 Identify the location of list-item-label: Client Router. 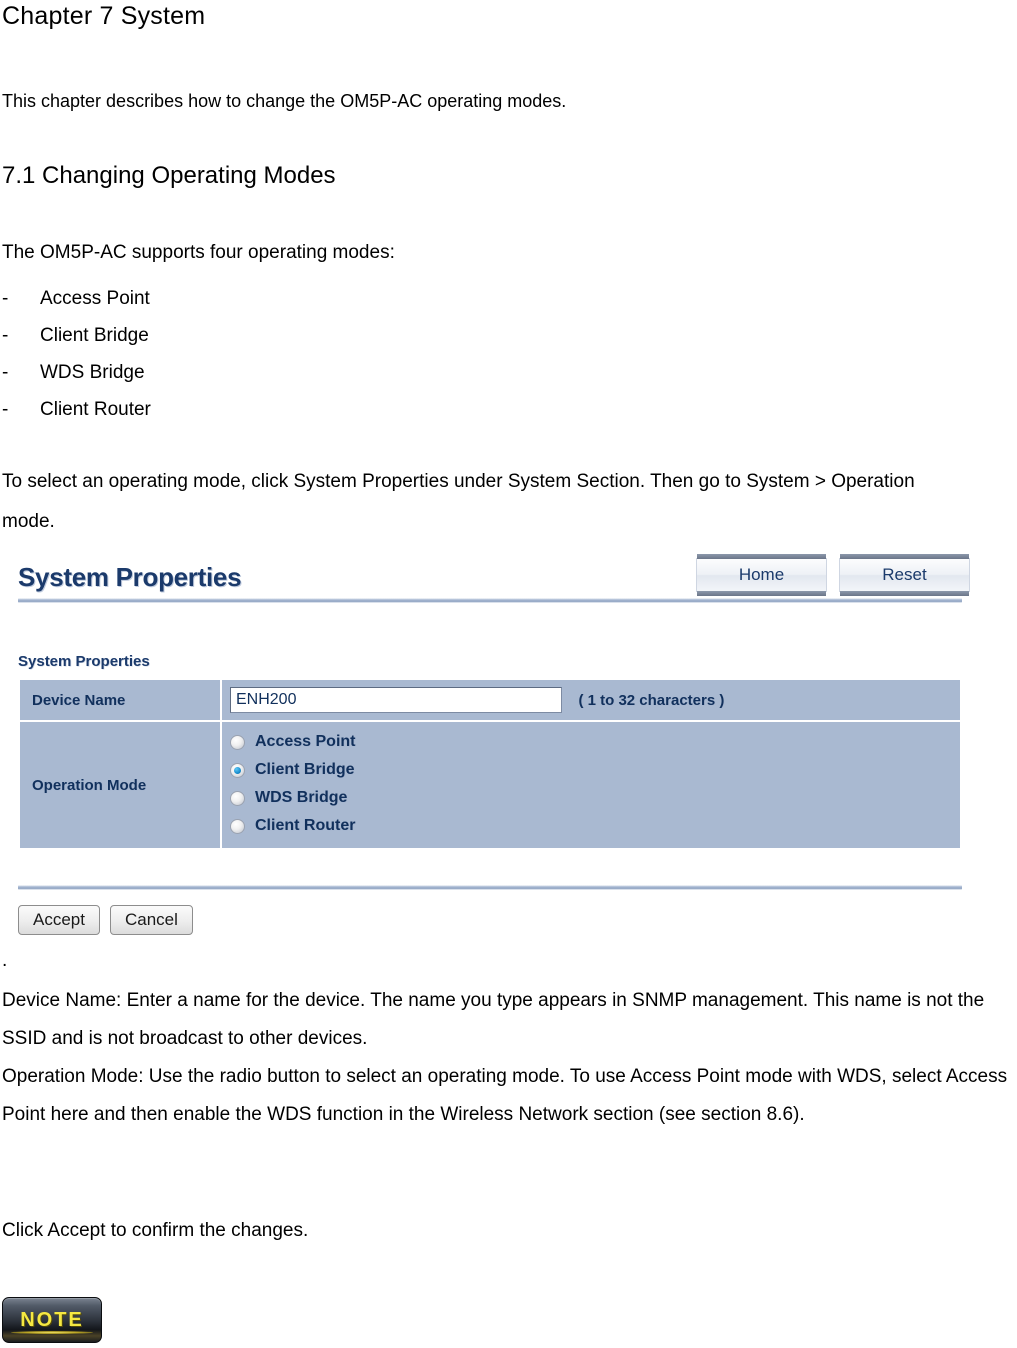
(95, 409).